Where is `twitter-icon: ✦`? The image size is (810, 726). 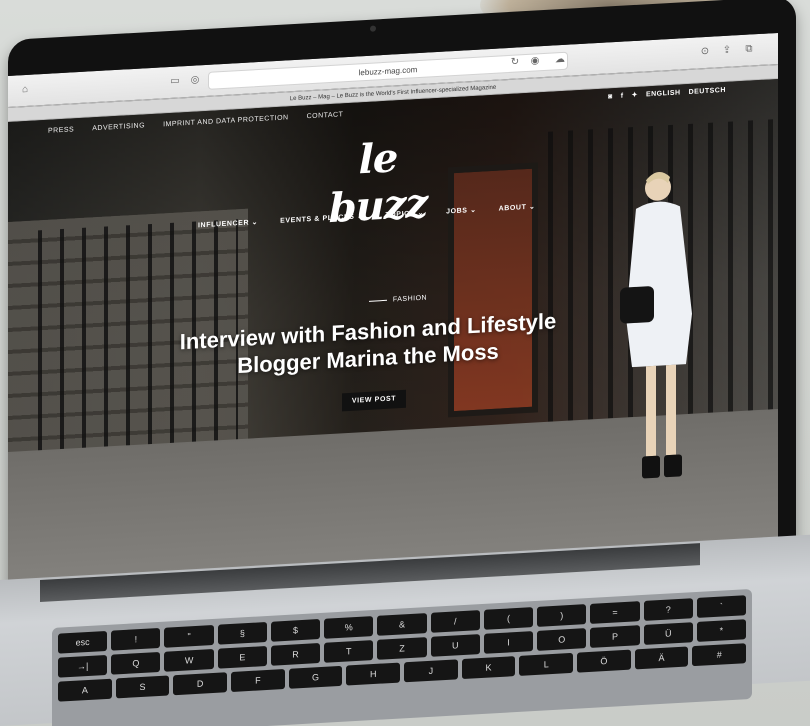
twitter-icon: ✦ is located at coordinates (635, 95).